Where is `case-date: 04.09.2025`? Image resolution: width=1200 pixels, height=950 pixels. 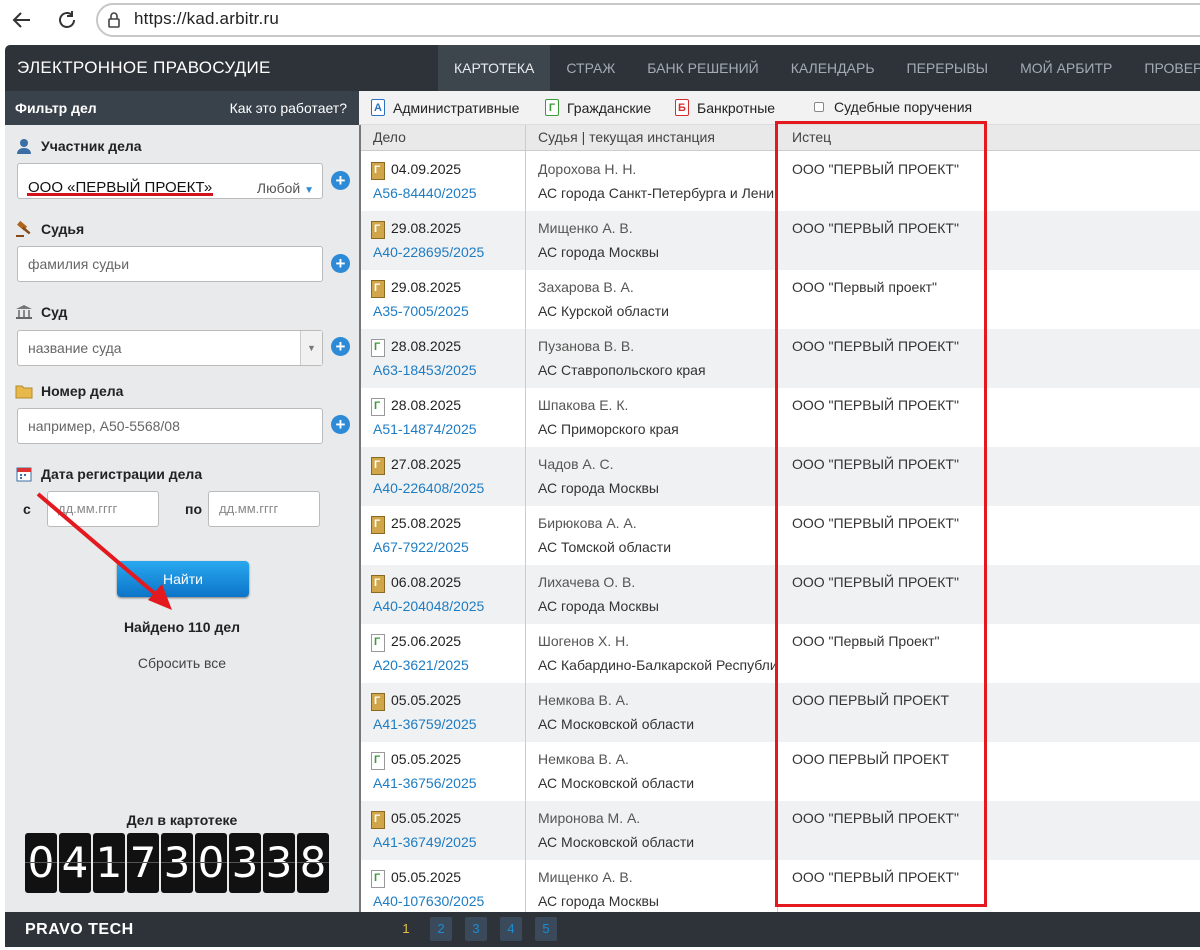
case-date: 04.09.2025 is located at coordinates (426, 169).